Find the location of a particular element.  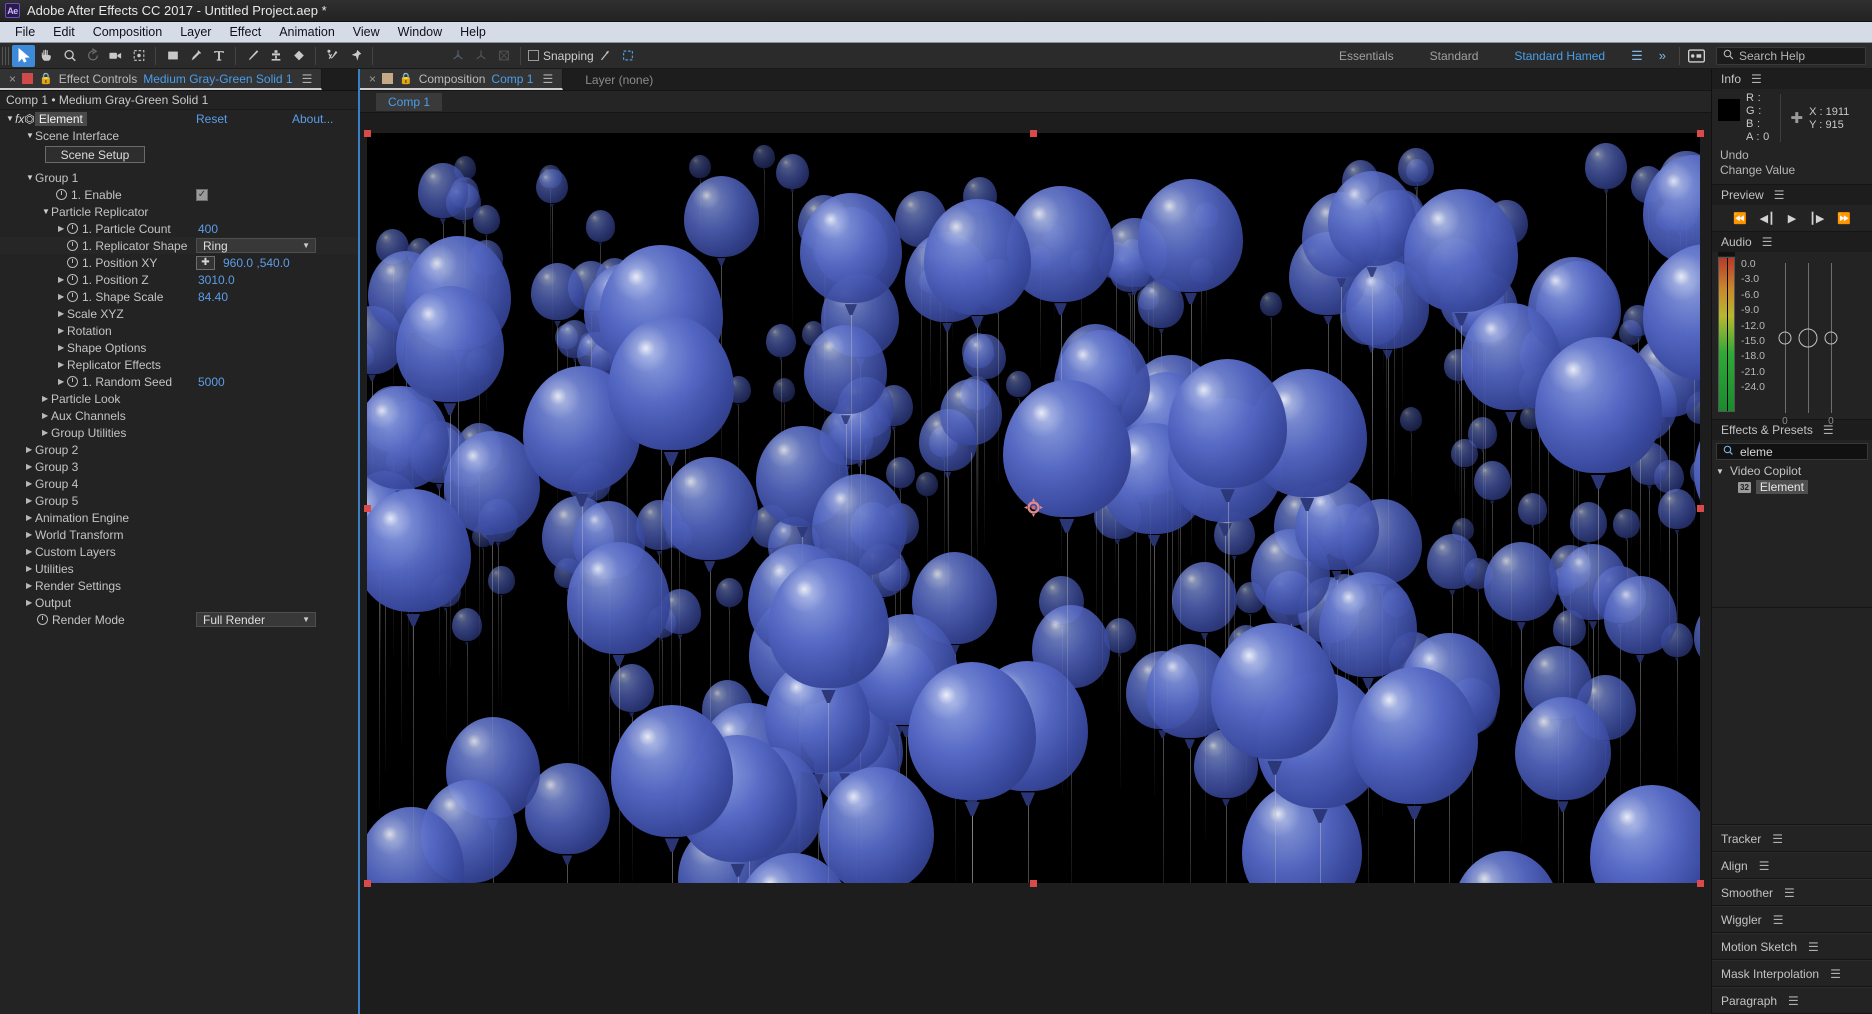

row-group-utilities: ▶ Group Utilities is located at coordinates (179, 432).